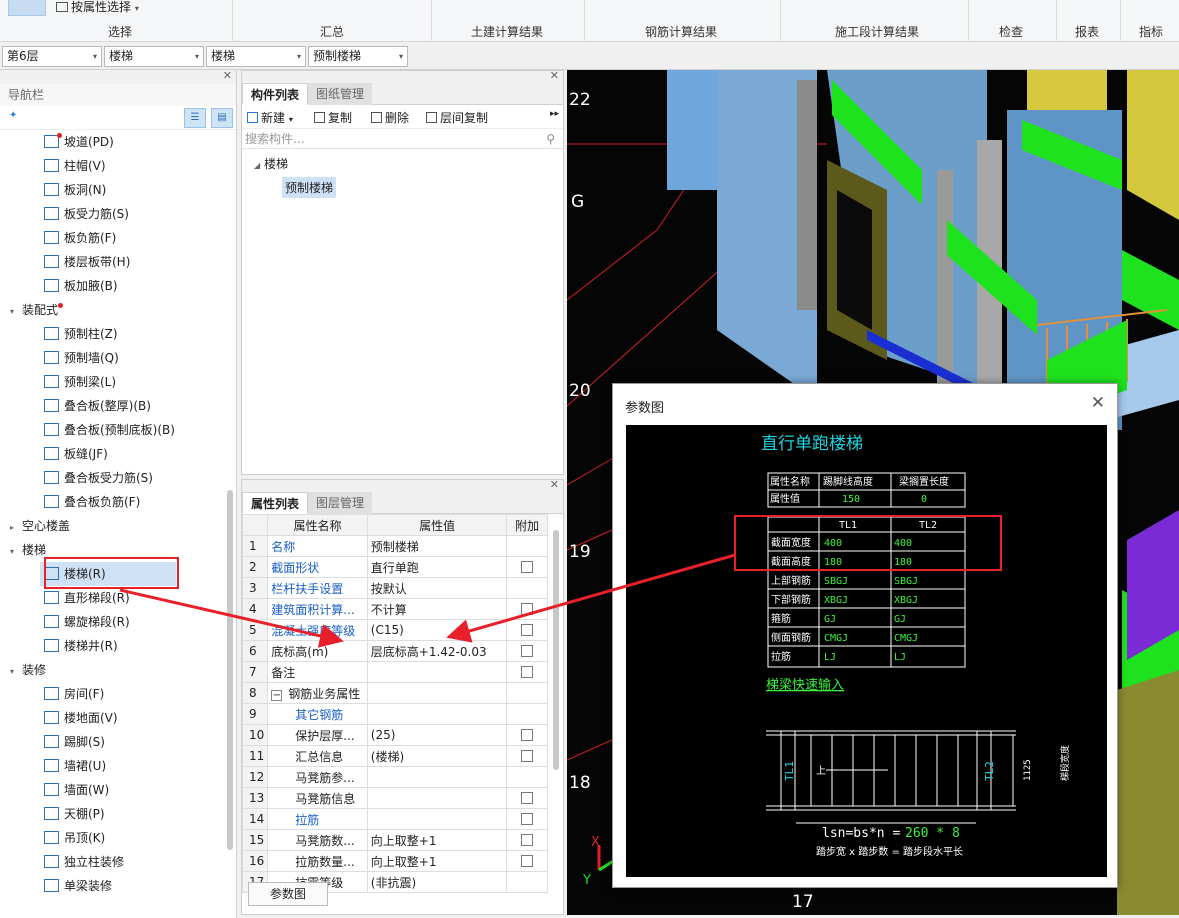 The image size is (1179, 918). What do you see at coordinates (230, 670) in the screenshot?
I see `nav-scrollbar` at bounding box center [230, 670].